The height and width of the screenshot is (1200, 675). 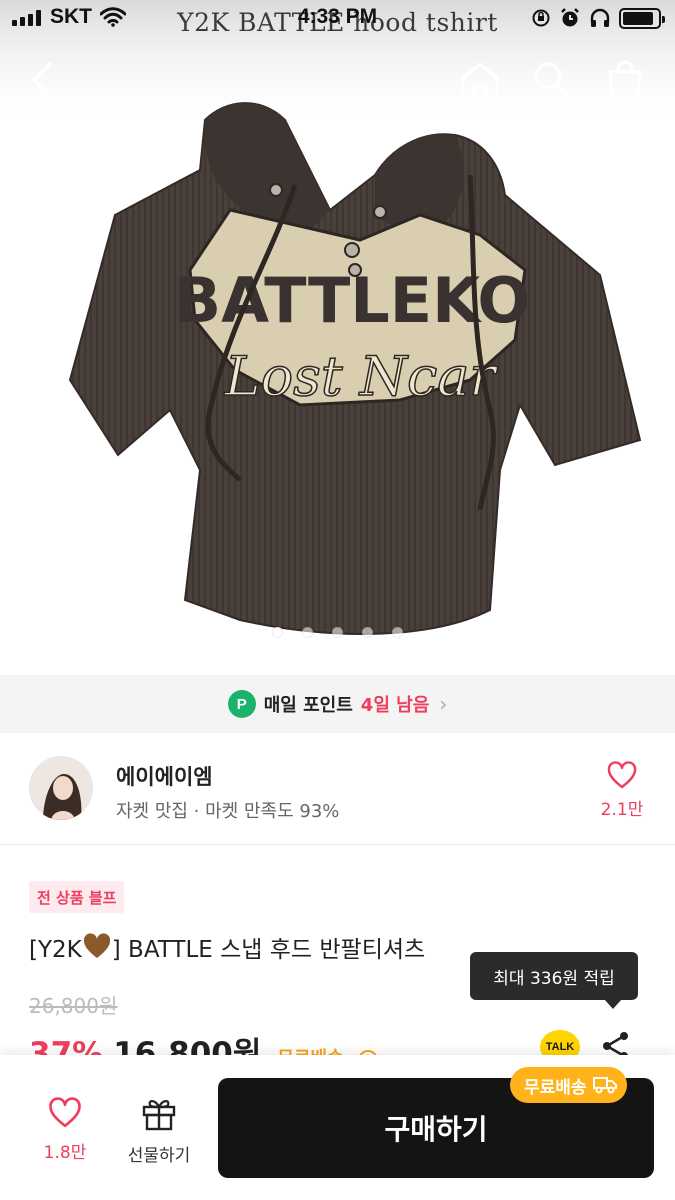 I want to click on chevron-right-icon: ›, so click(x=443, y=704).